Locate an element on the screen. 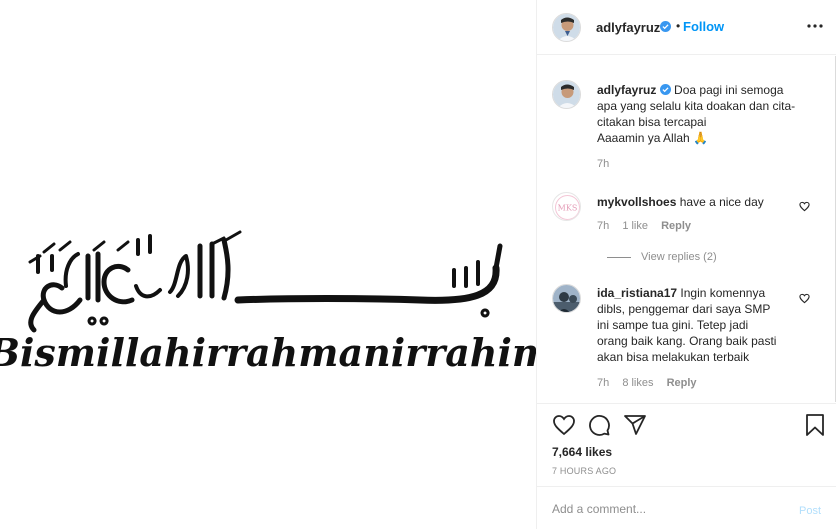 The height and width of the screenshot is (529, 836). latin-caption: Bismillahirrahmanirrahim is located at coordinates (268, 352).